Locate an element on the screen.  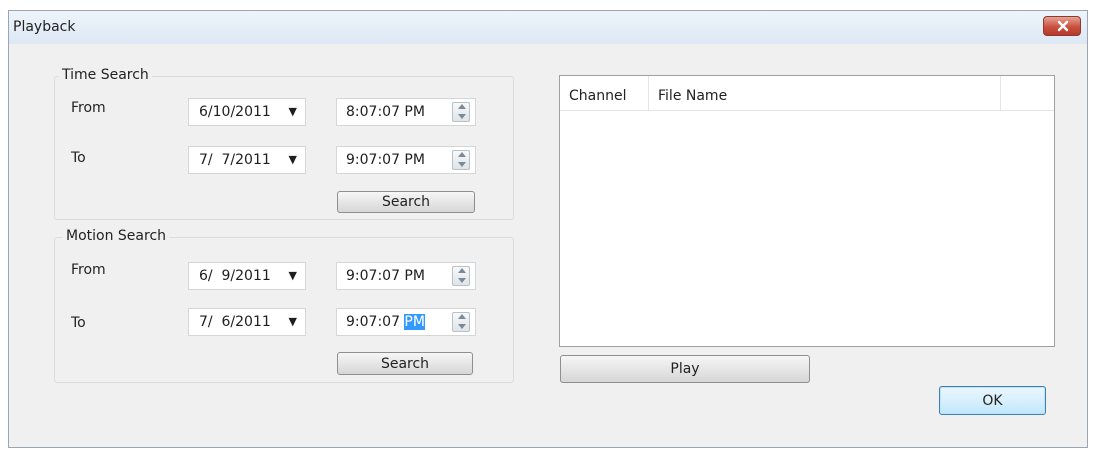
ok-button: OK is located at coordinates (992, 400).